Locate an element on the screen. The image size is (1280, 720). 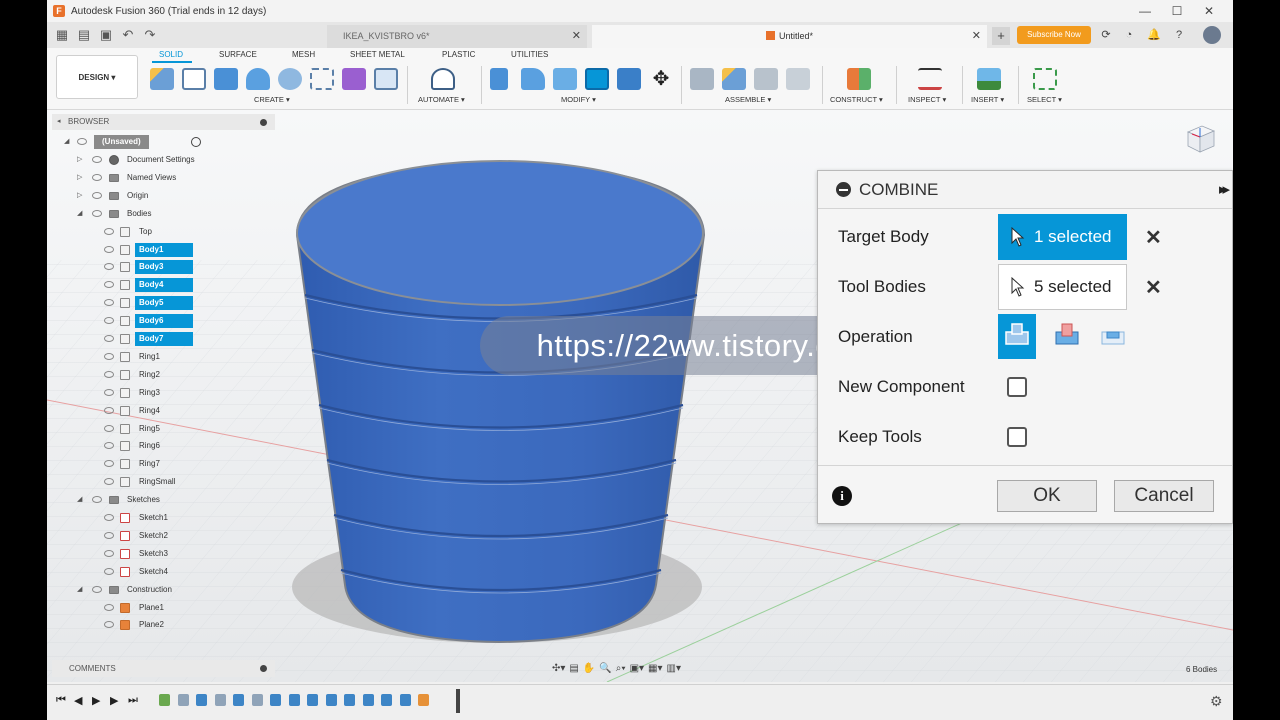
collapse-dialog-icon is located at coordinates (843, 189).